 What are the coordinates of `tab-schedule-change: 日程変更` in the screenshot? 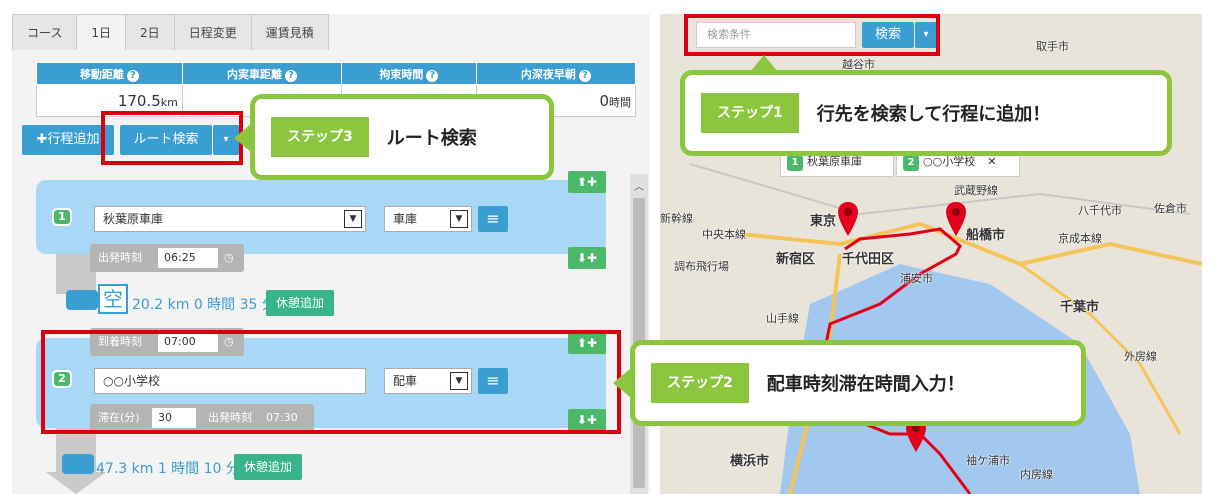 It's located at (212, 32).